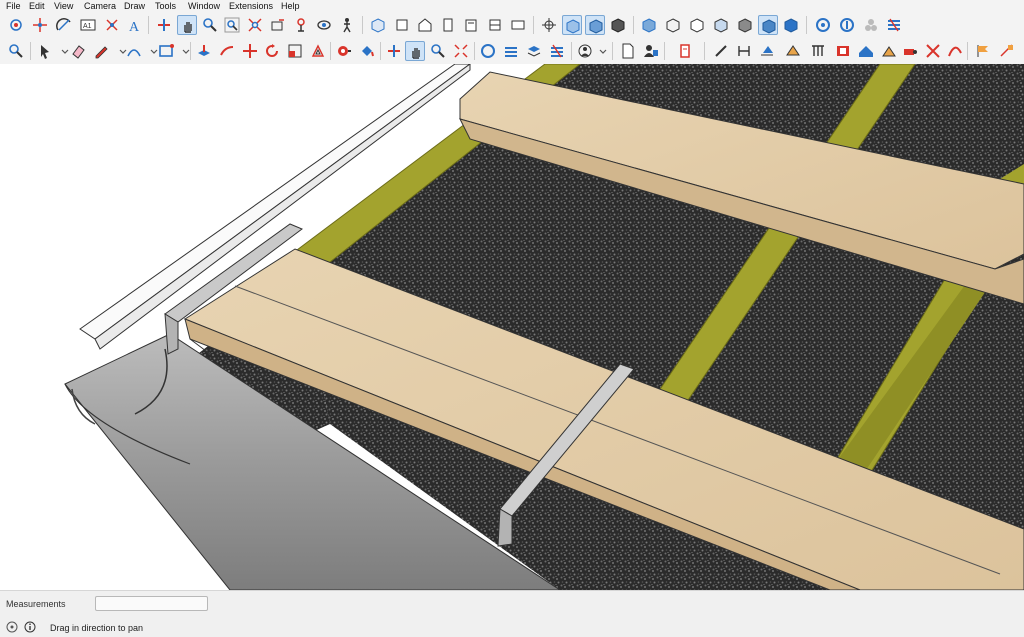 The height and width of the screenshot is (637, 1024). I want to click on new-document-icon, so click(628, 51).